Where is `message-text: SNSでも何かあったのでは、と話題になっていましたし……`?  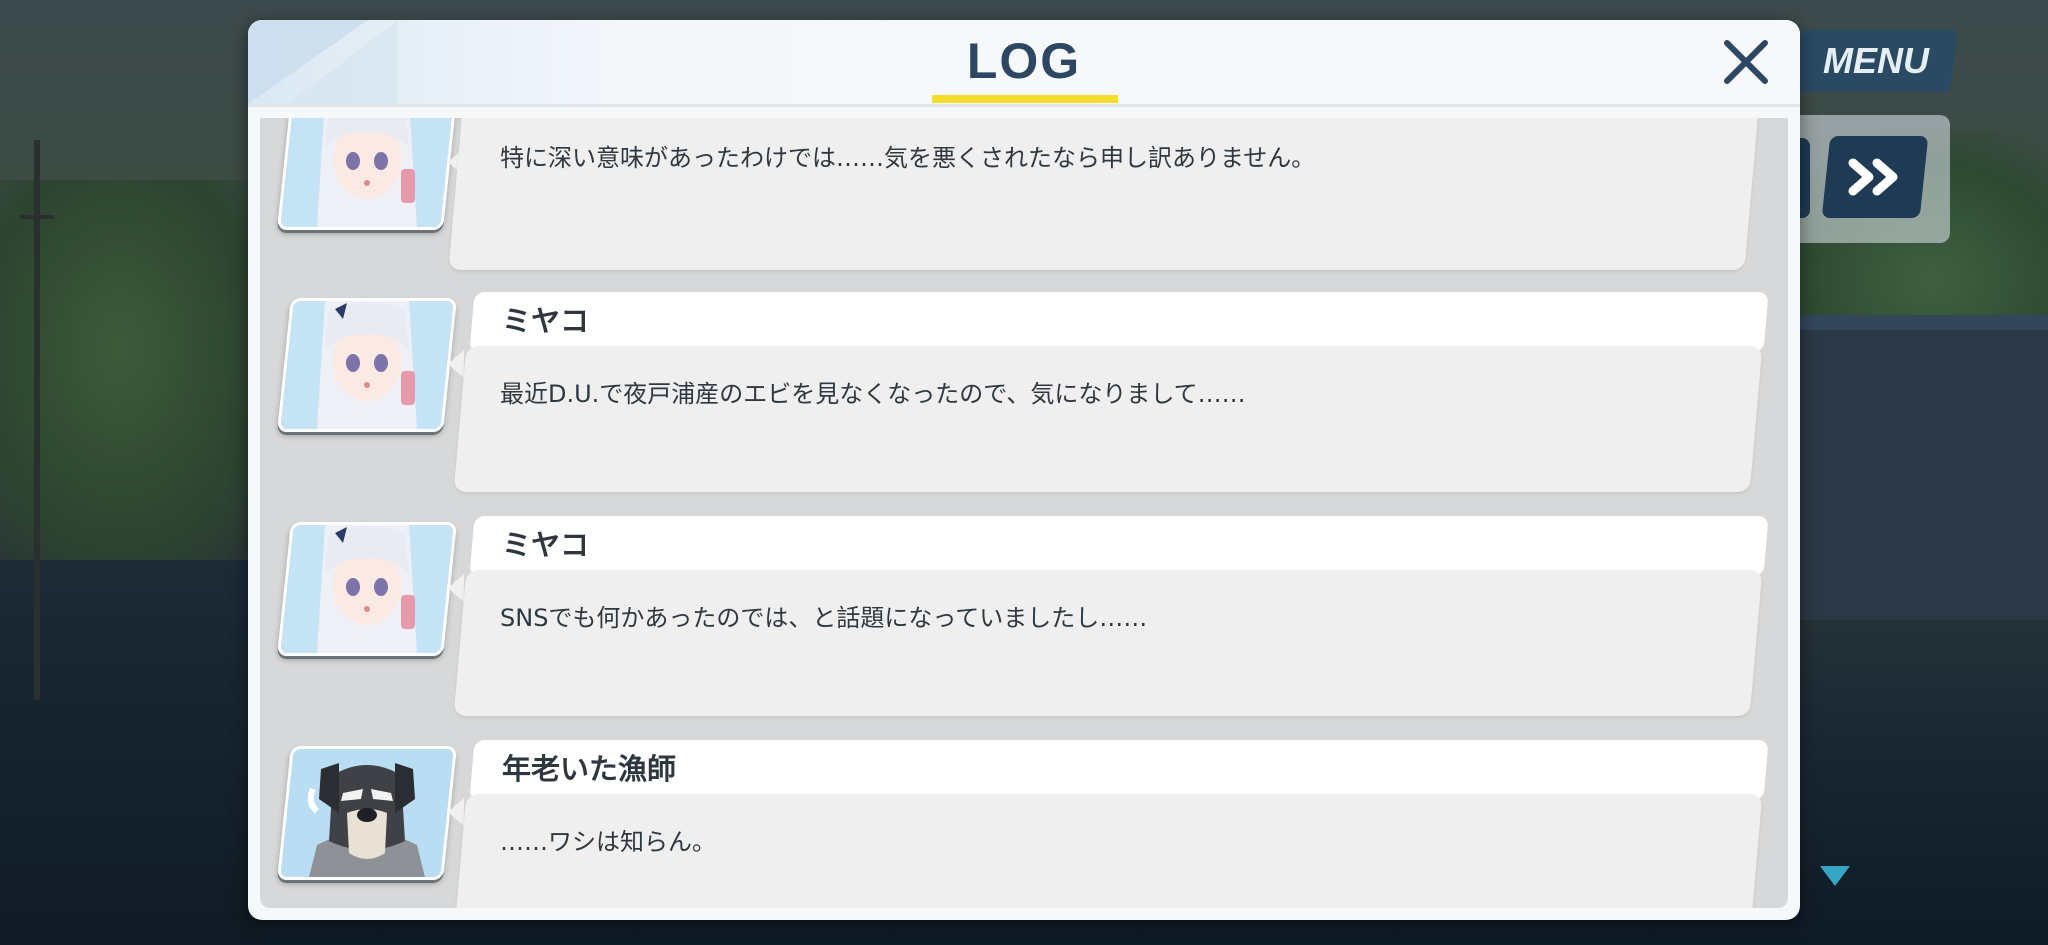
message-text: SNSでも何かあったのでは、と話題になっていましたし…… is located at coordinates (824, 618).